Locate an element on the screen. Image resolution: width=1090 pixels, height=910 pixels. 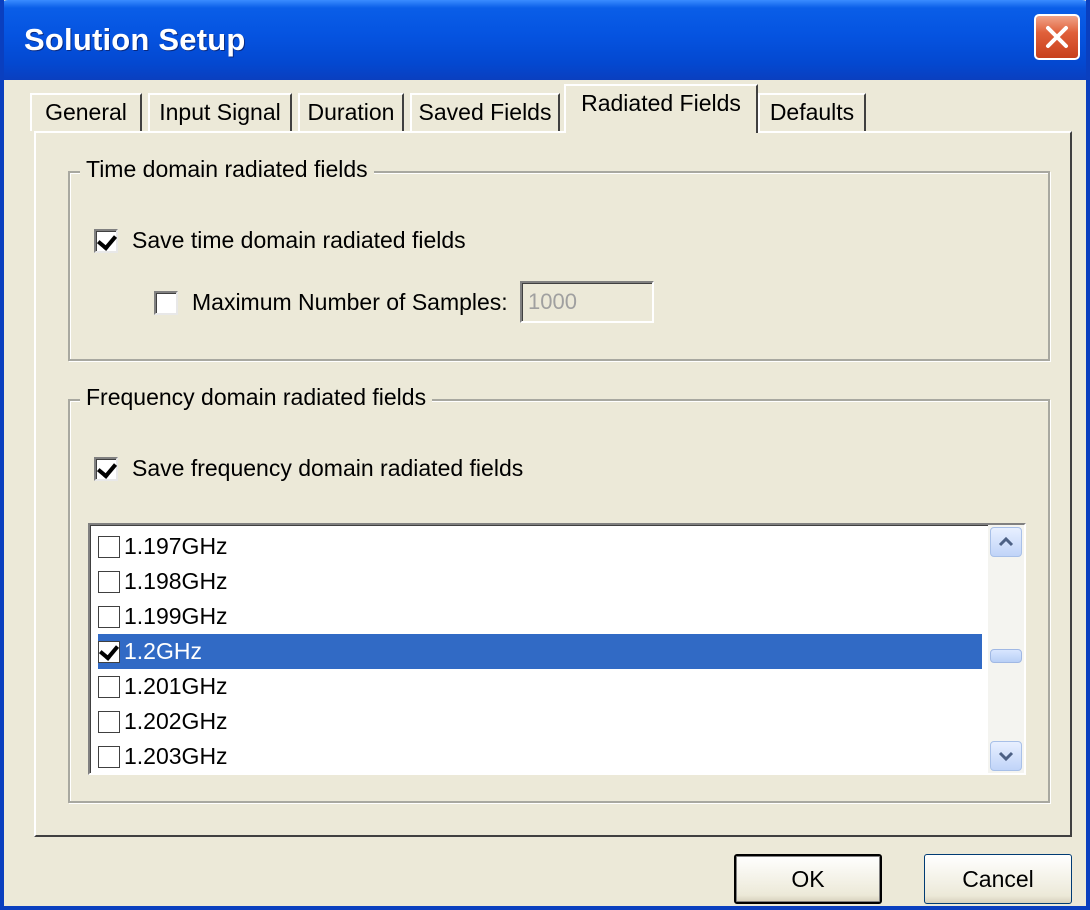
list-item-selected: 1.2GHz is located at coordinates (540, 651).